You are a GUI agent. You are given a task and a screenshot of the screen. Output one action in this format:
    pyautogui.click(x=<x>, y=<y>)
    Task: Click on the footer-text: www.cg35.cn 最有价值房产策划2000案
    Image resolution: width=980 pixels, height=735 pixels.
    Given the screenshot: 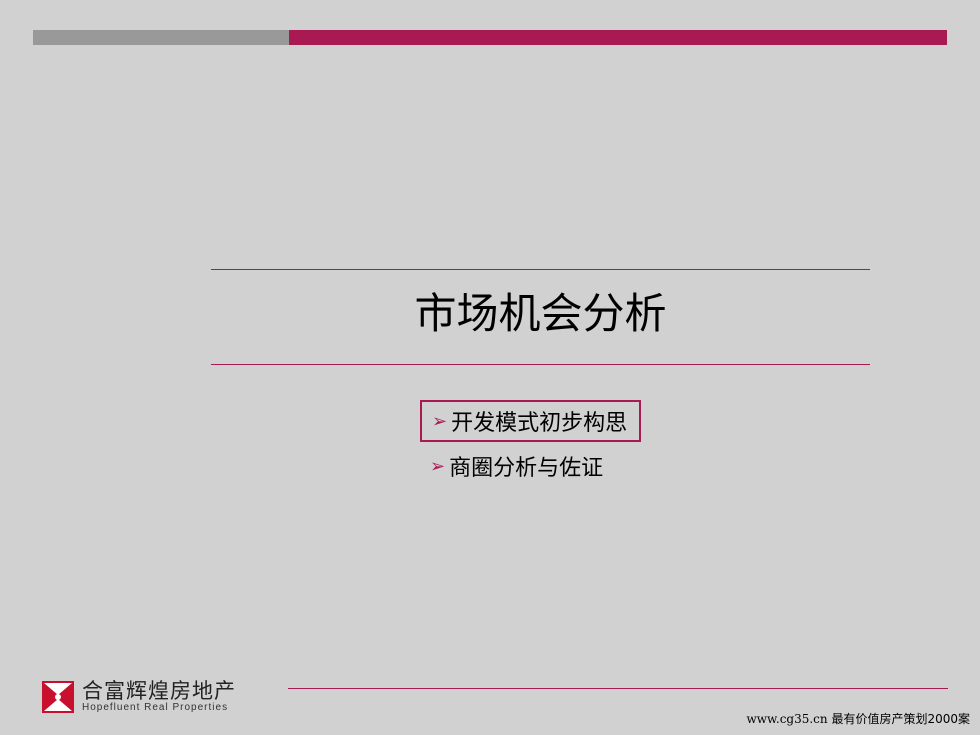 What is the action you would take?
    pyautogui.click(x=858, y=718)
    